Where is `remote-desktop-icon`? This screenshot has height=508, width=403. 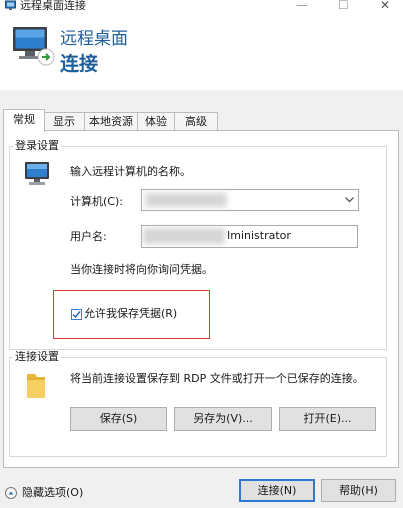 remote-desktop-icon is located at coordinates (10, 5).